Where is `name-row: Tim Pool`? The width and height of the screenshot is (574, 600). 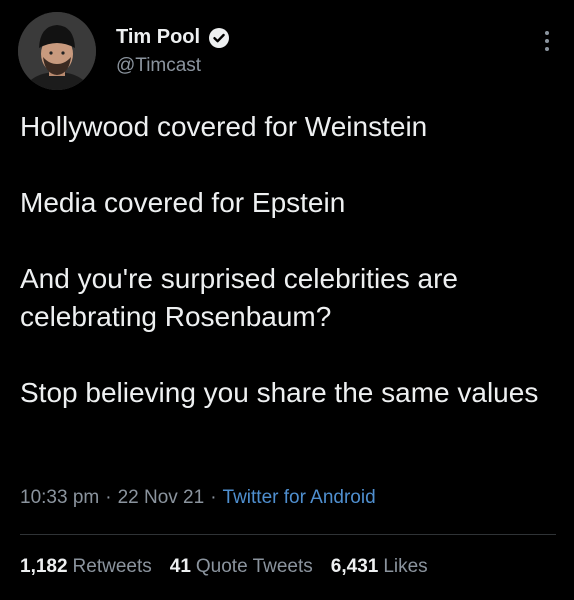
name-row: Tim Pool is located at coordinates (173, 37).